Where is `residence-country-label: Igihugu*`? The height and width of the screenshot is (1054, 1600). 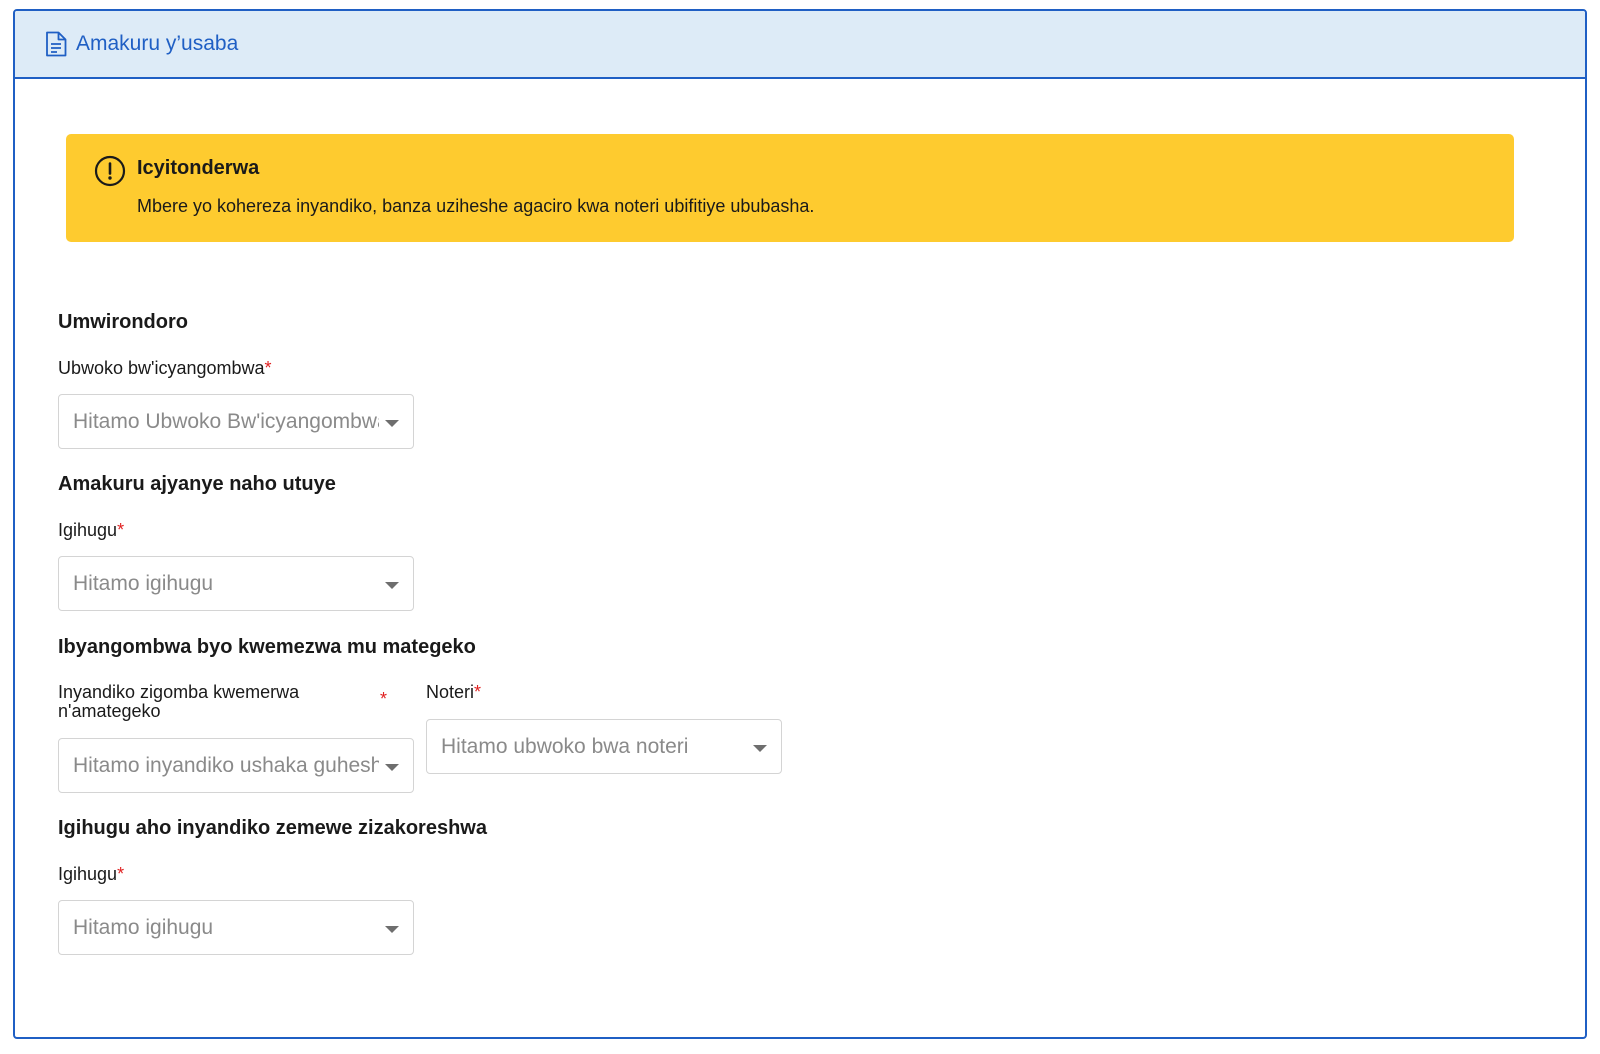 residence-country-label: Igihugu* is located at coordinates (91, 530).